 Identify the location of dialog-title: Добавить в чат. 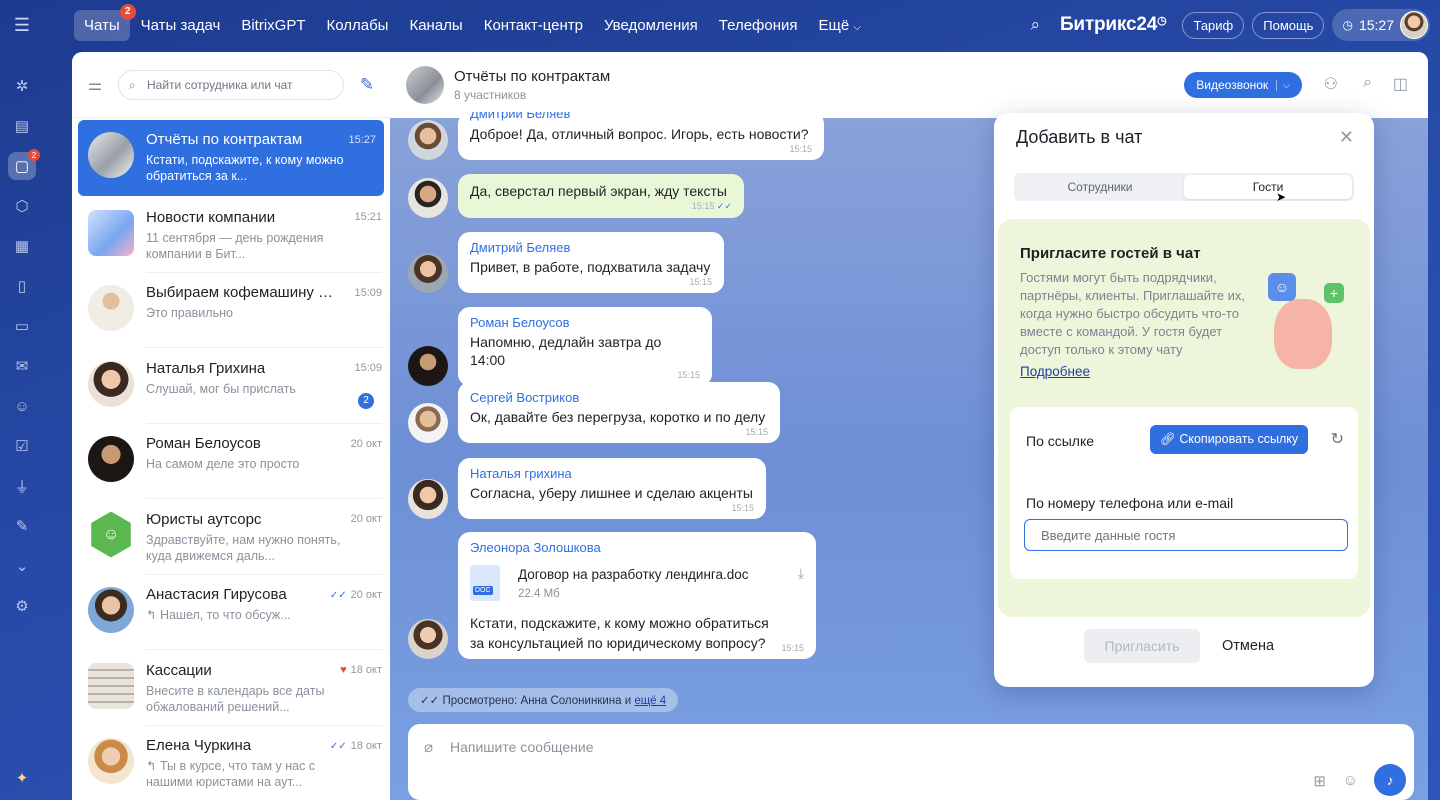
(1079, 137).